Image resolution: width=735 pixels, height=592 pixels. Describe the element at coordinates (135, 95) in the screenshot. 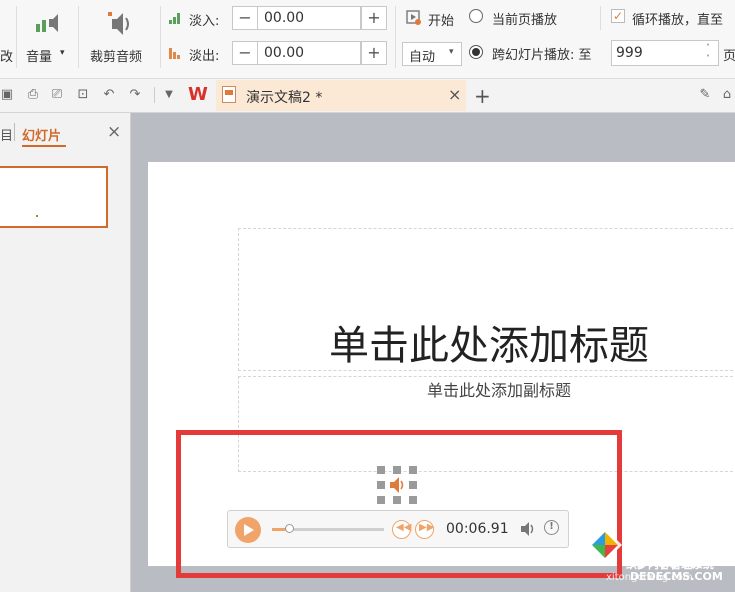

I see `redo-icon: ↷` at that location.